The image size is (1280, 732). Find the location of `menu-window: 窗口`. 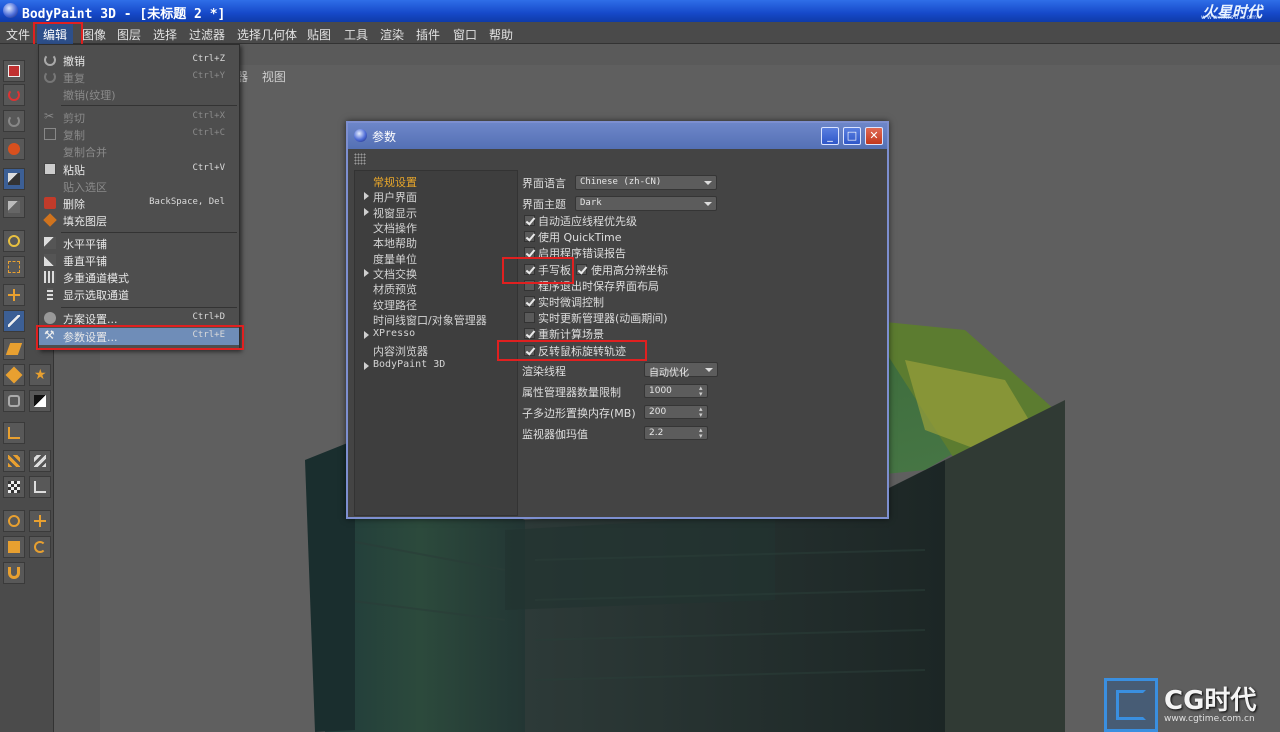

menu-window: 窗口 is located at coordinates (465, 34).